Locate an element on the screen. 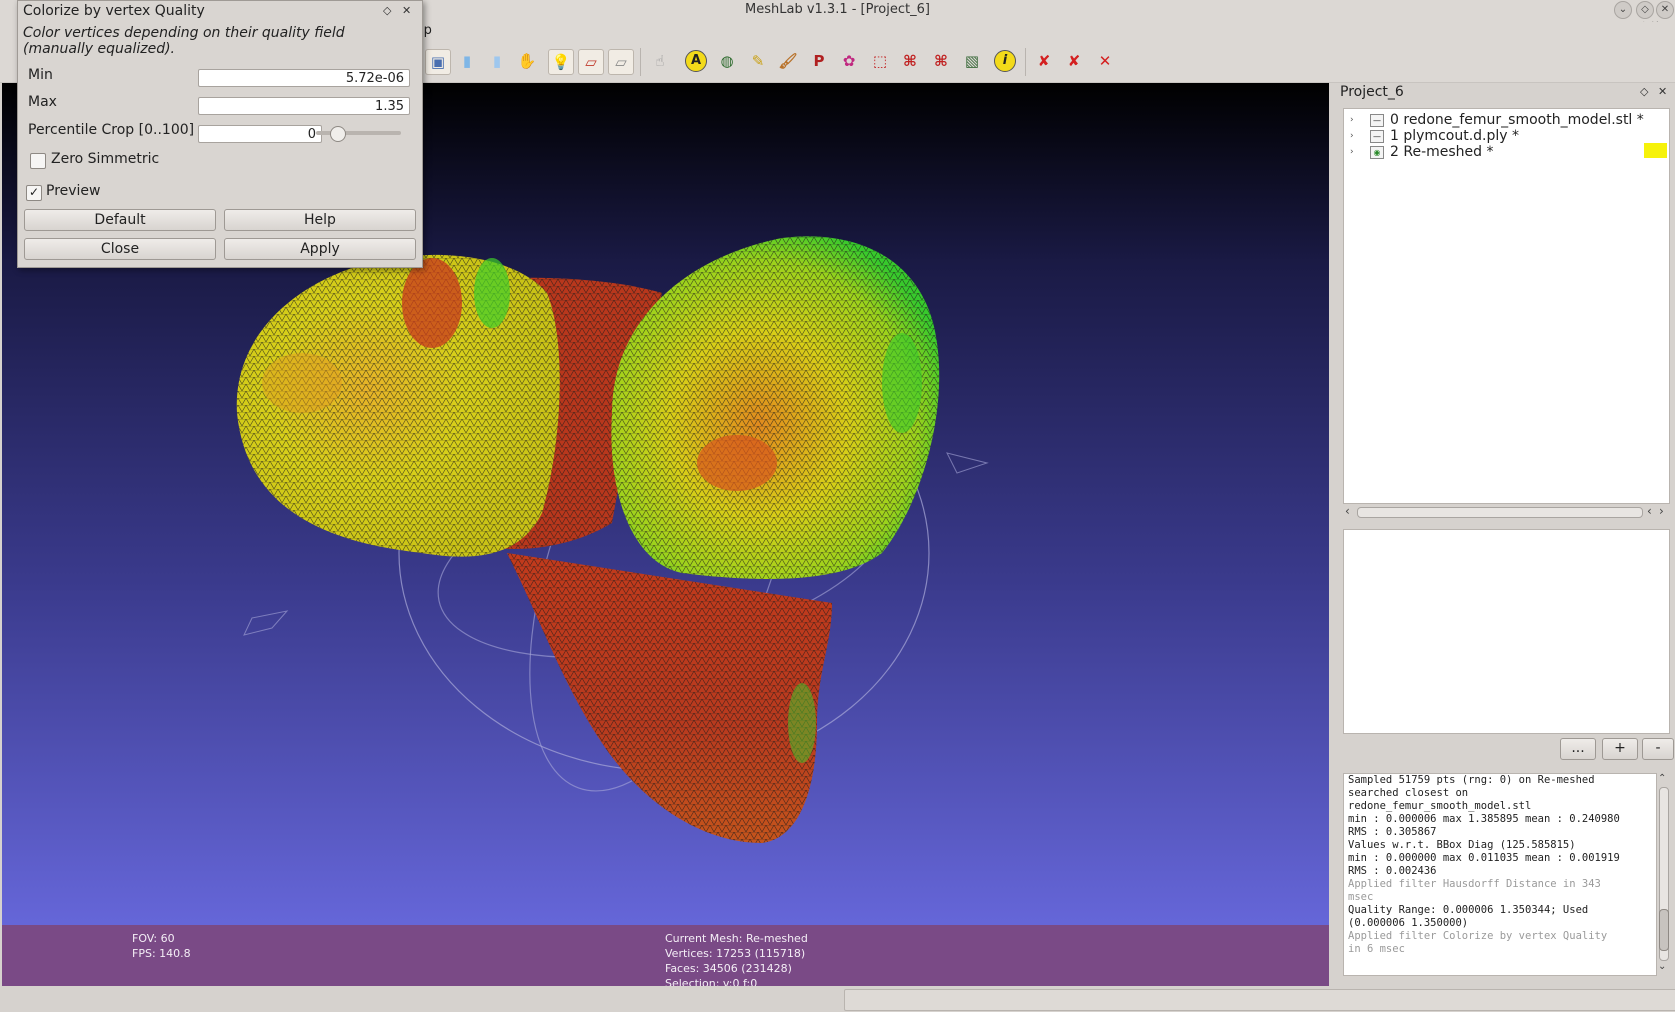 This screenshot has height=1012, width=1675. sphere-mesh-icon: ◍ is located at coordinates (727, 61).